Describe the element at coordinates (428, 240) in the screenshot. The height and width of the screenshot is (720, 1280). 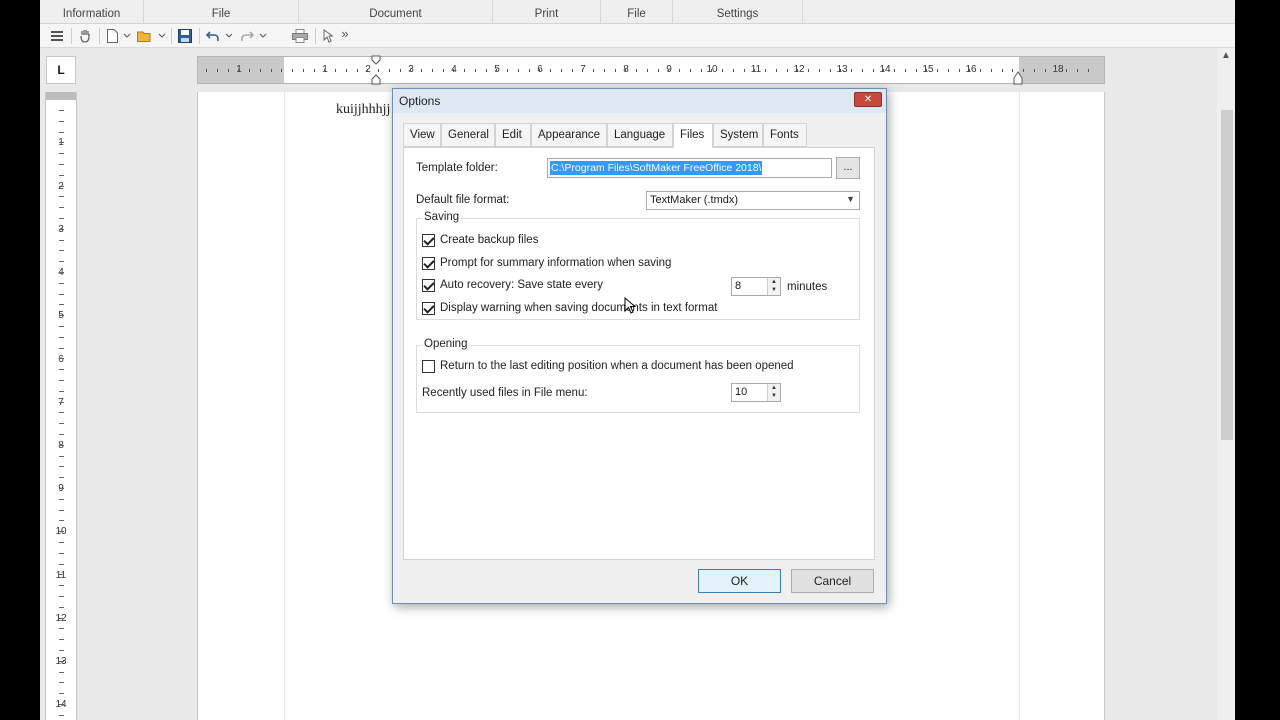
I see `create-backup-checkbox` at that location.